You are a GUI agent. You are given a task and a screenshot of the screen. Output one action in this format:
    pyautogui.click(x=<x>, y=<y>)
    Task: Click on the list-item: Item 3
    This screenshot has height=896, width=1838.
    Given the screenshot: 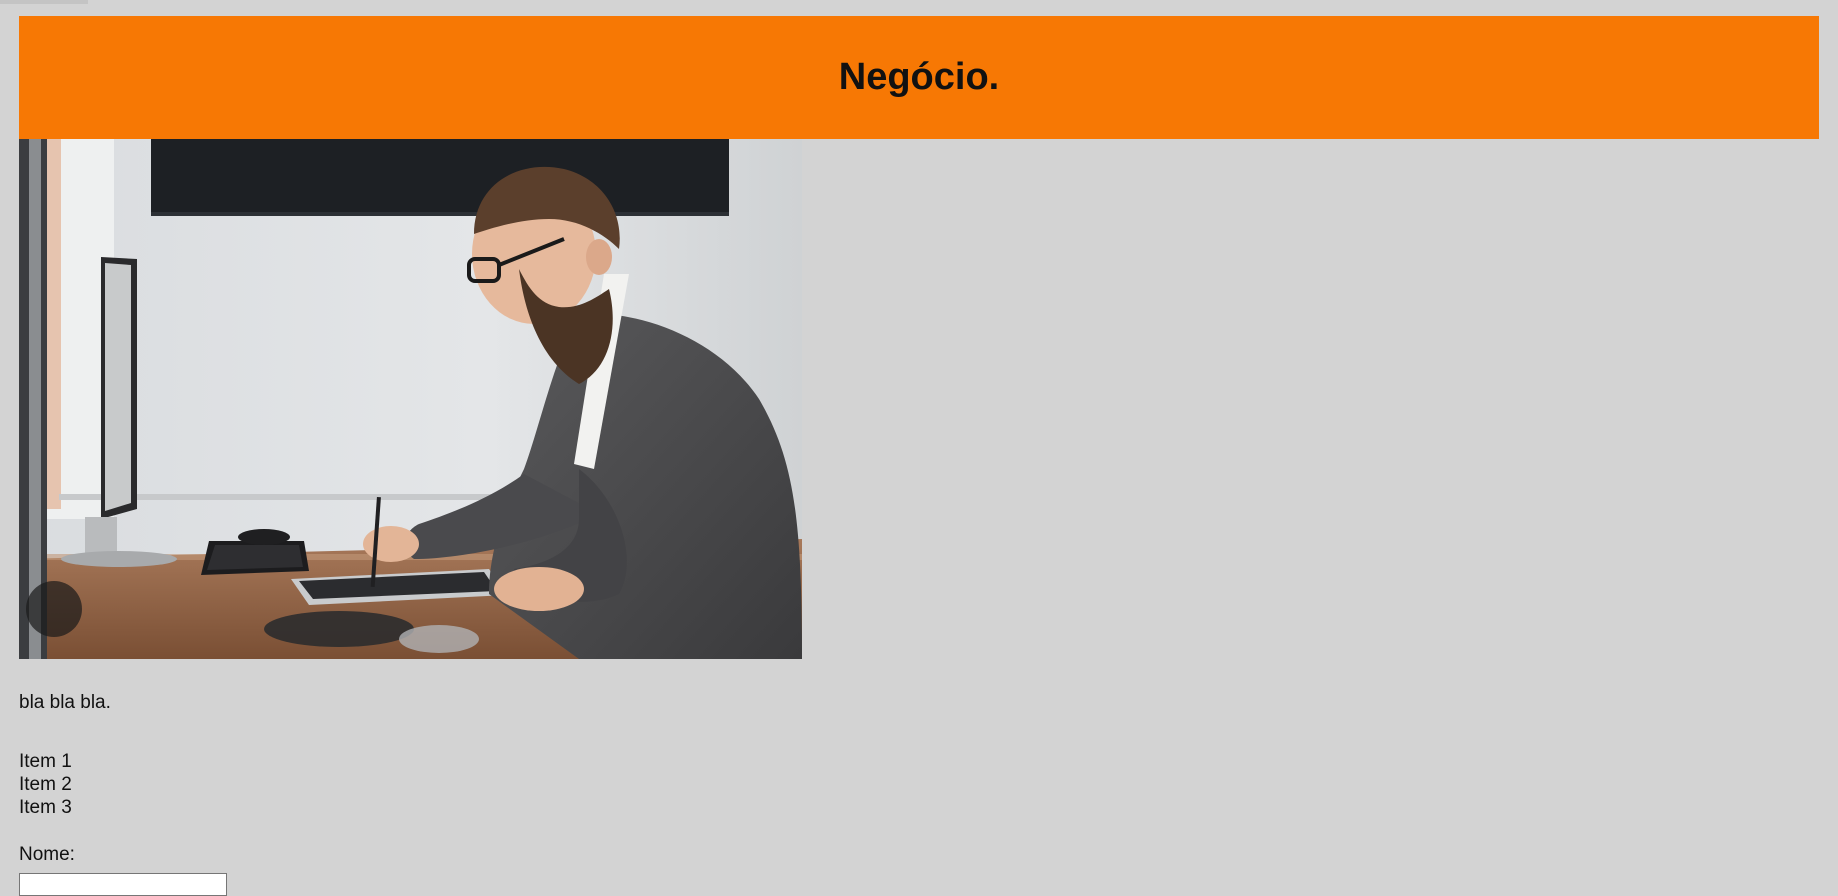 What is the action you would take?
    pyautogui.click(x=45, y=807)
    